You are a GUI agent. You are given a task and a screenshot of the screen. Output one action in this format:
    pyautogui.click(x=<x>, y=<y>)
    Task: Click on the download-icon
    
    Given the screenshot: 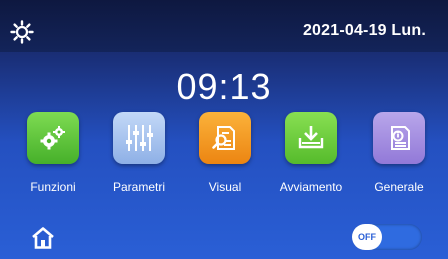 What is the action you would take?
    pyautogui.click(x=311, y=138)
    